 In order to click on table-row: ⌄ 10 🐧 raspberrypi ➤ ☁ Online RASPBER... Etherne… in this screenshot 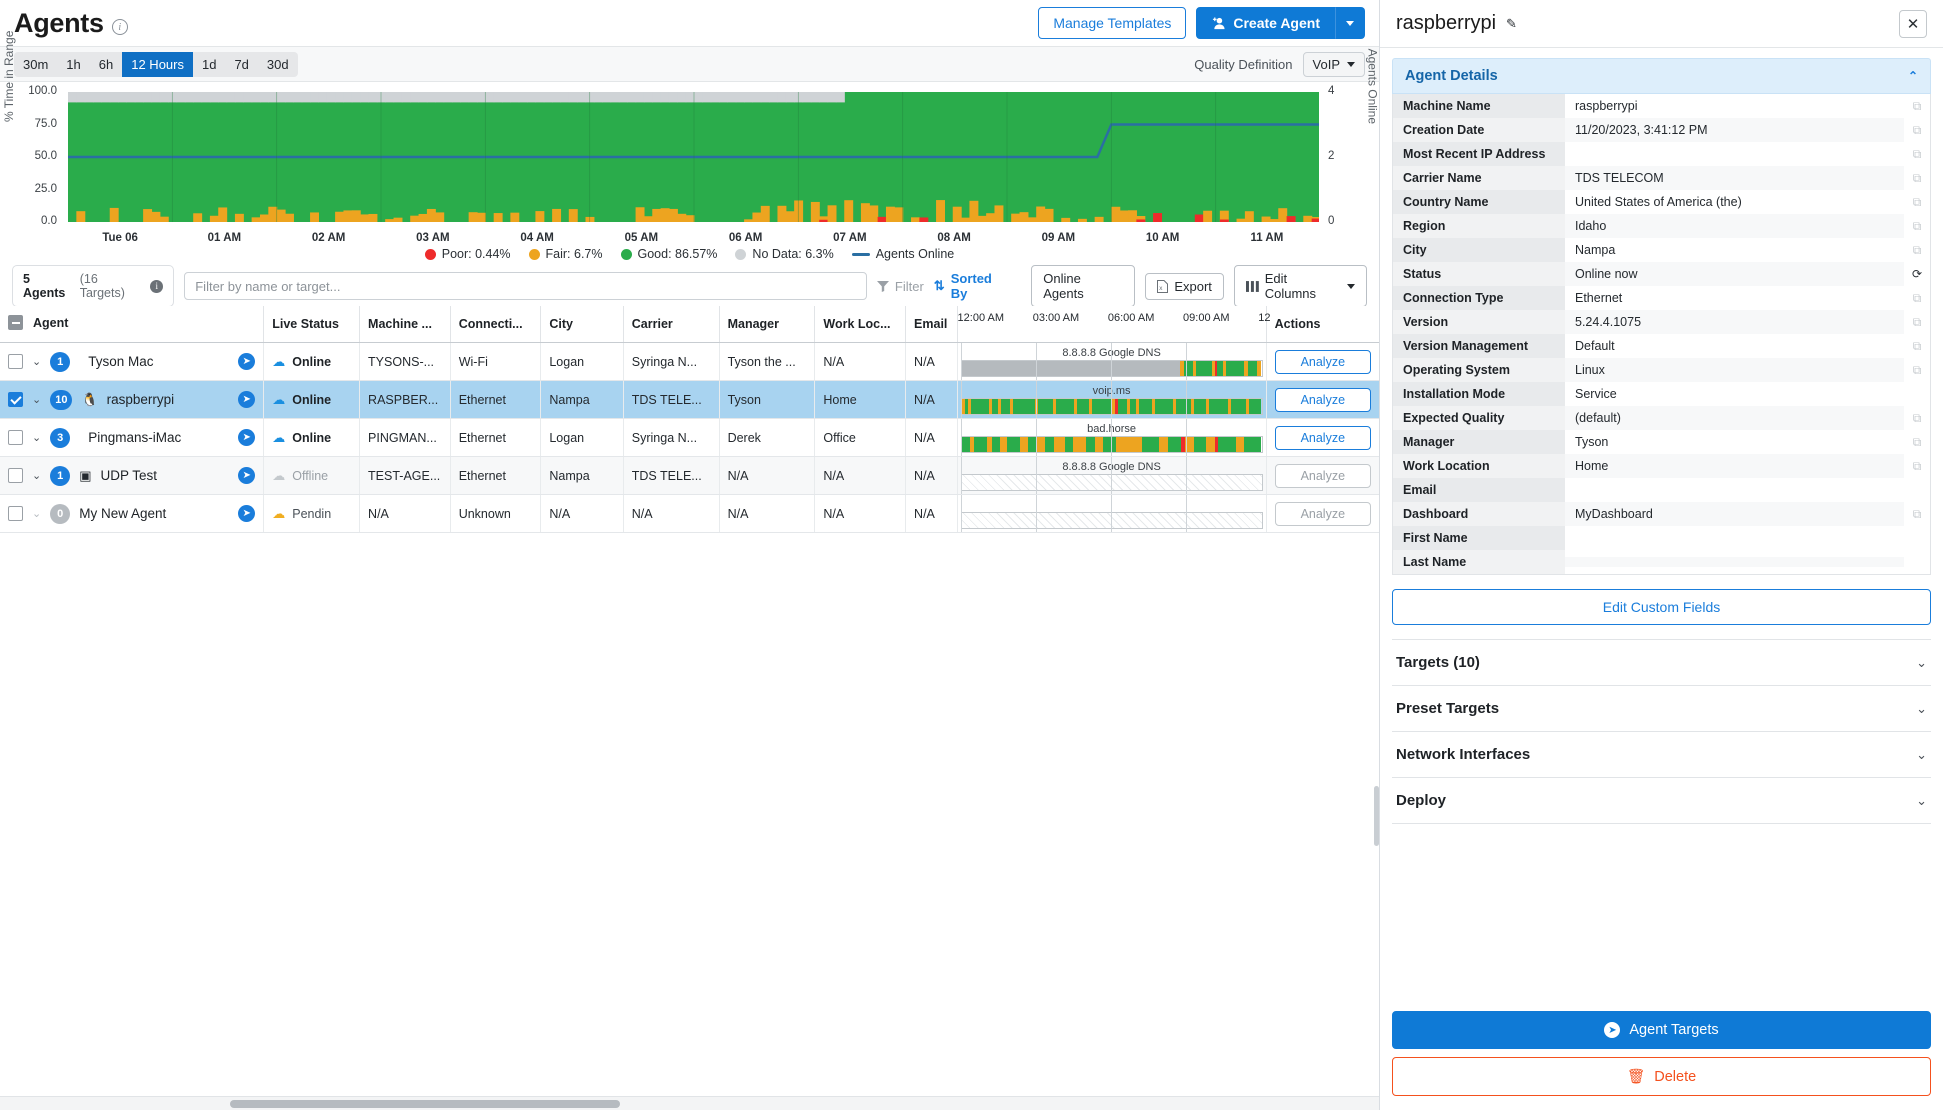, I will do `click(689, 399)`.